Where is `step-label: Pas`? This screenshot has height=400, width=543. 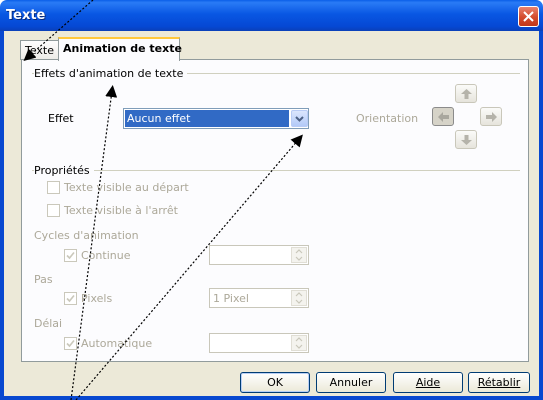
step-label: Pas is located at coordinates (43, 279).